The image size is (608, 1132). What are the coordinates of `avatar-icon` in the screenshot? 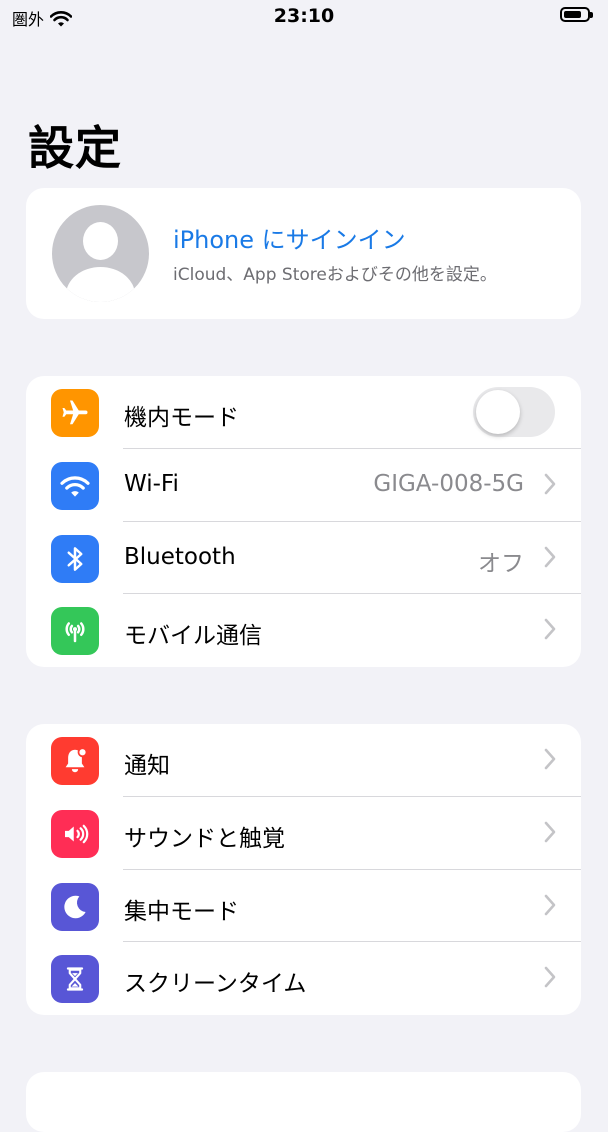 It's located at (100, 253).